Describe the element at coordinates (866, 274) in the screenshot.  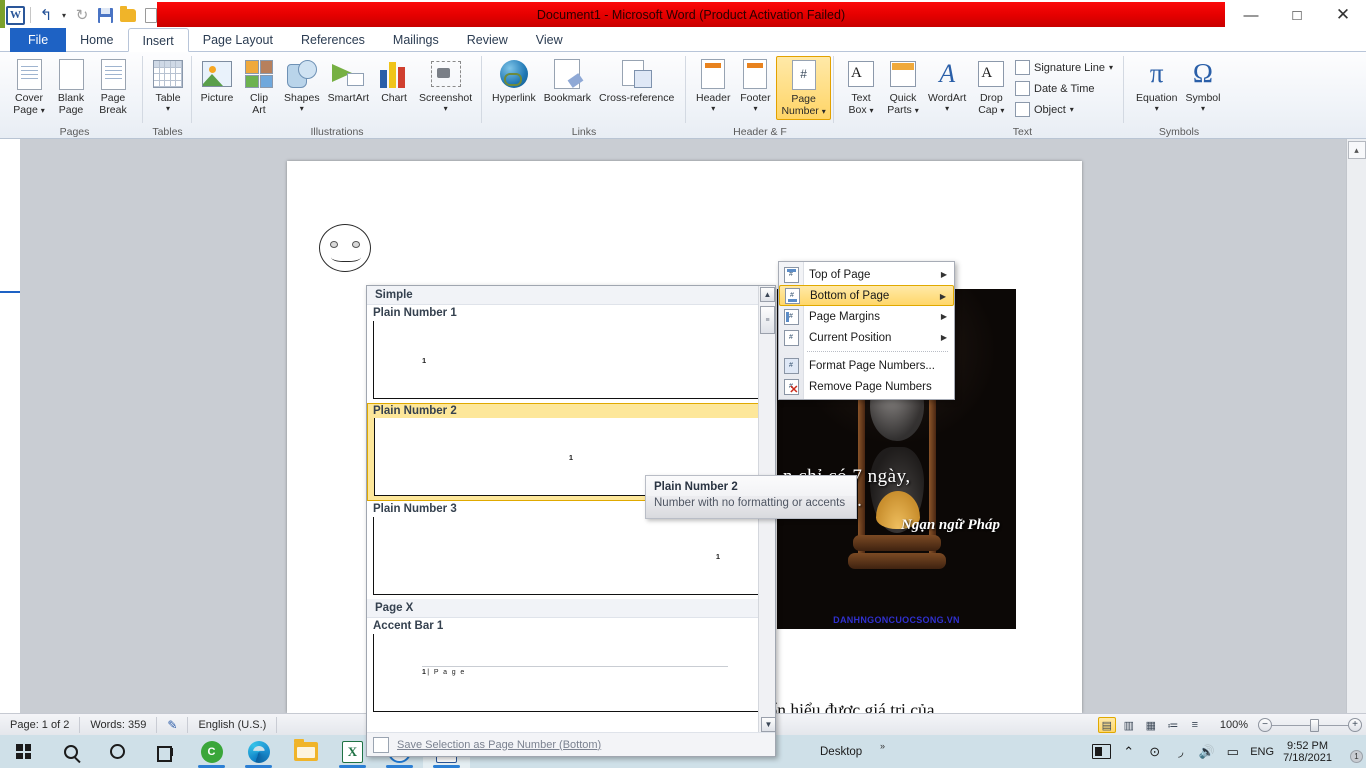
I see `menu-item-top-of-page: # Top of Page ▶` at that location.